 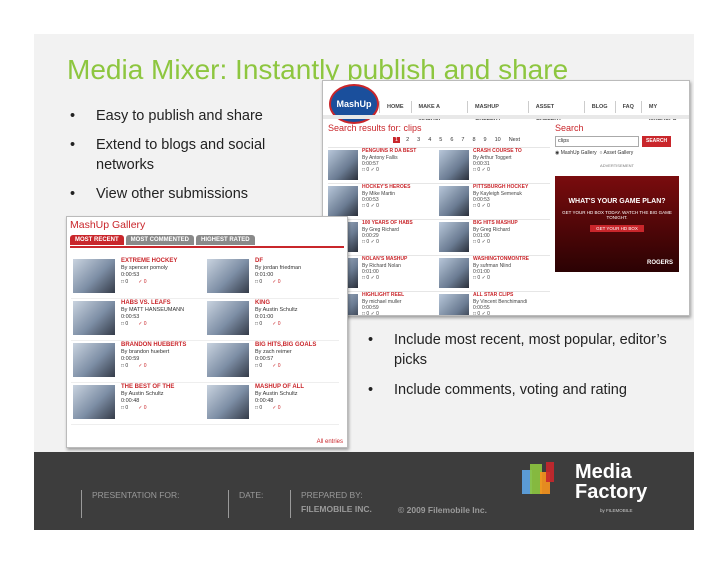 What do you see at coordinates (130, 504) in the screenshot?
I see `presentation-for-field: PRESENTATION FOR:` at bounding box center [130, 504].